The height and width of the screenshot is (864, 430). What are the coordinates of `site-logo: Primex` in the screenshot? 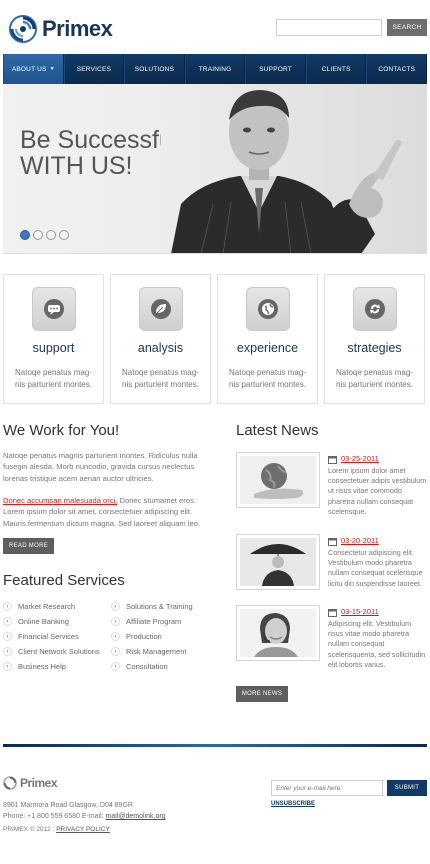 It's located at (60, 29).